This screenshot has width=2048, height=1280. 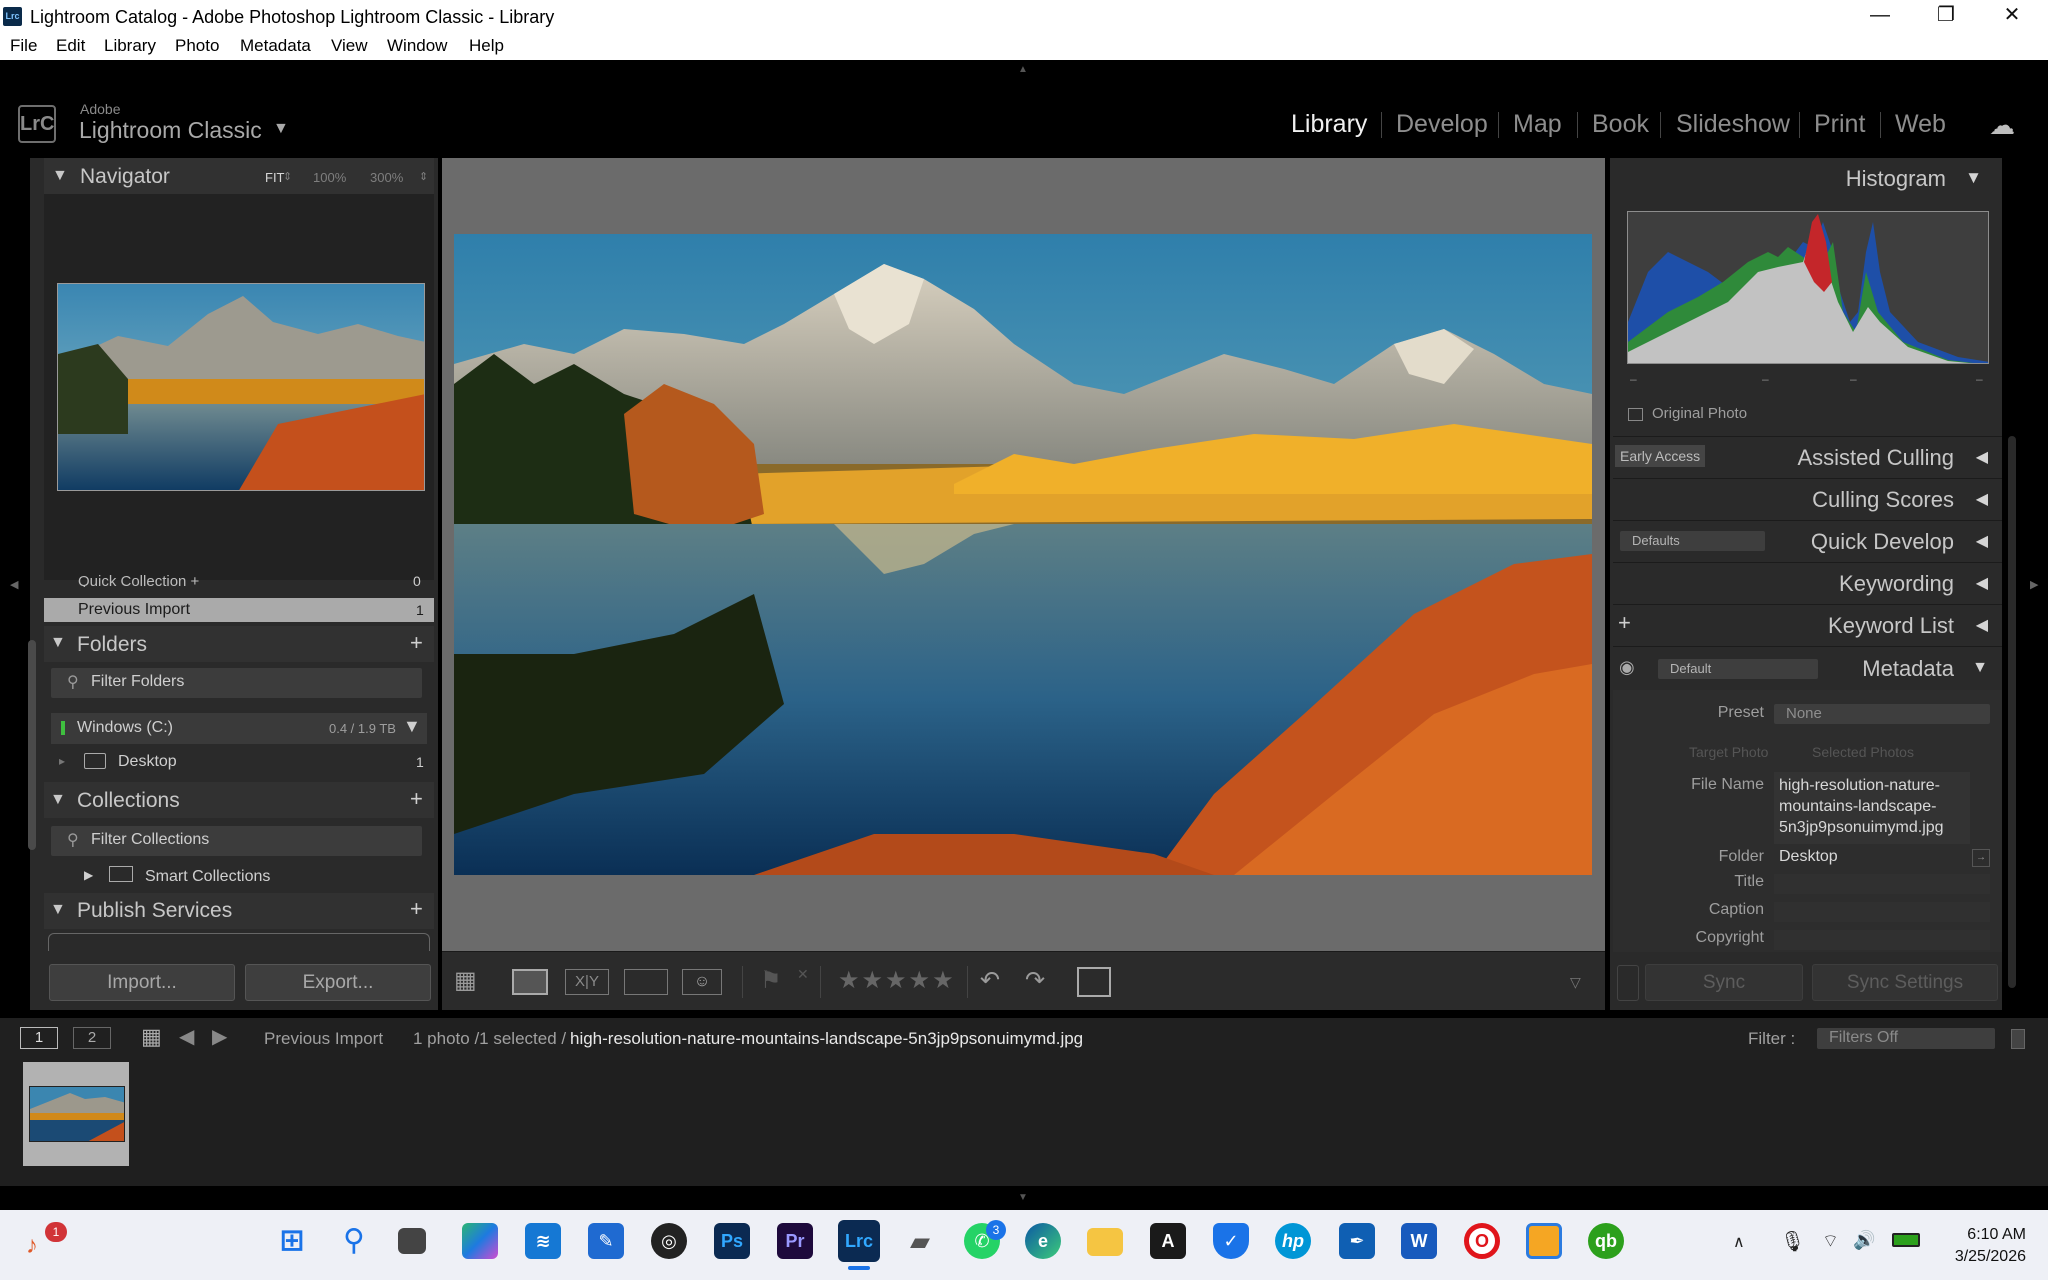 What do you see at coordinates (1624, 623) in the screenshot?
I see `add-keyword-icon: +` at bounding box center [1624, 623].